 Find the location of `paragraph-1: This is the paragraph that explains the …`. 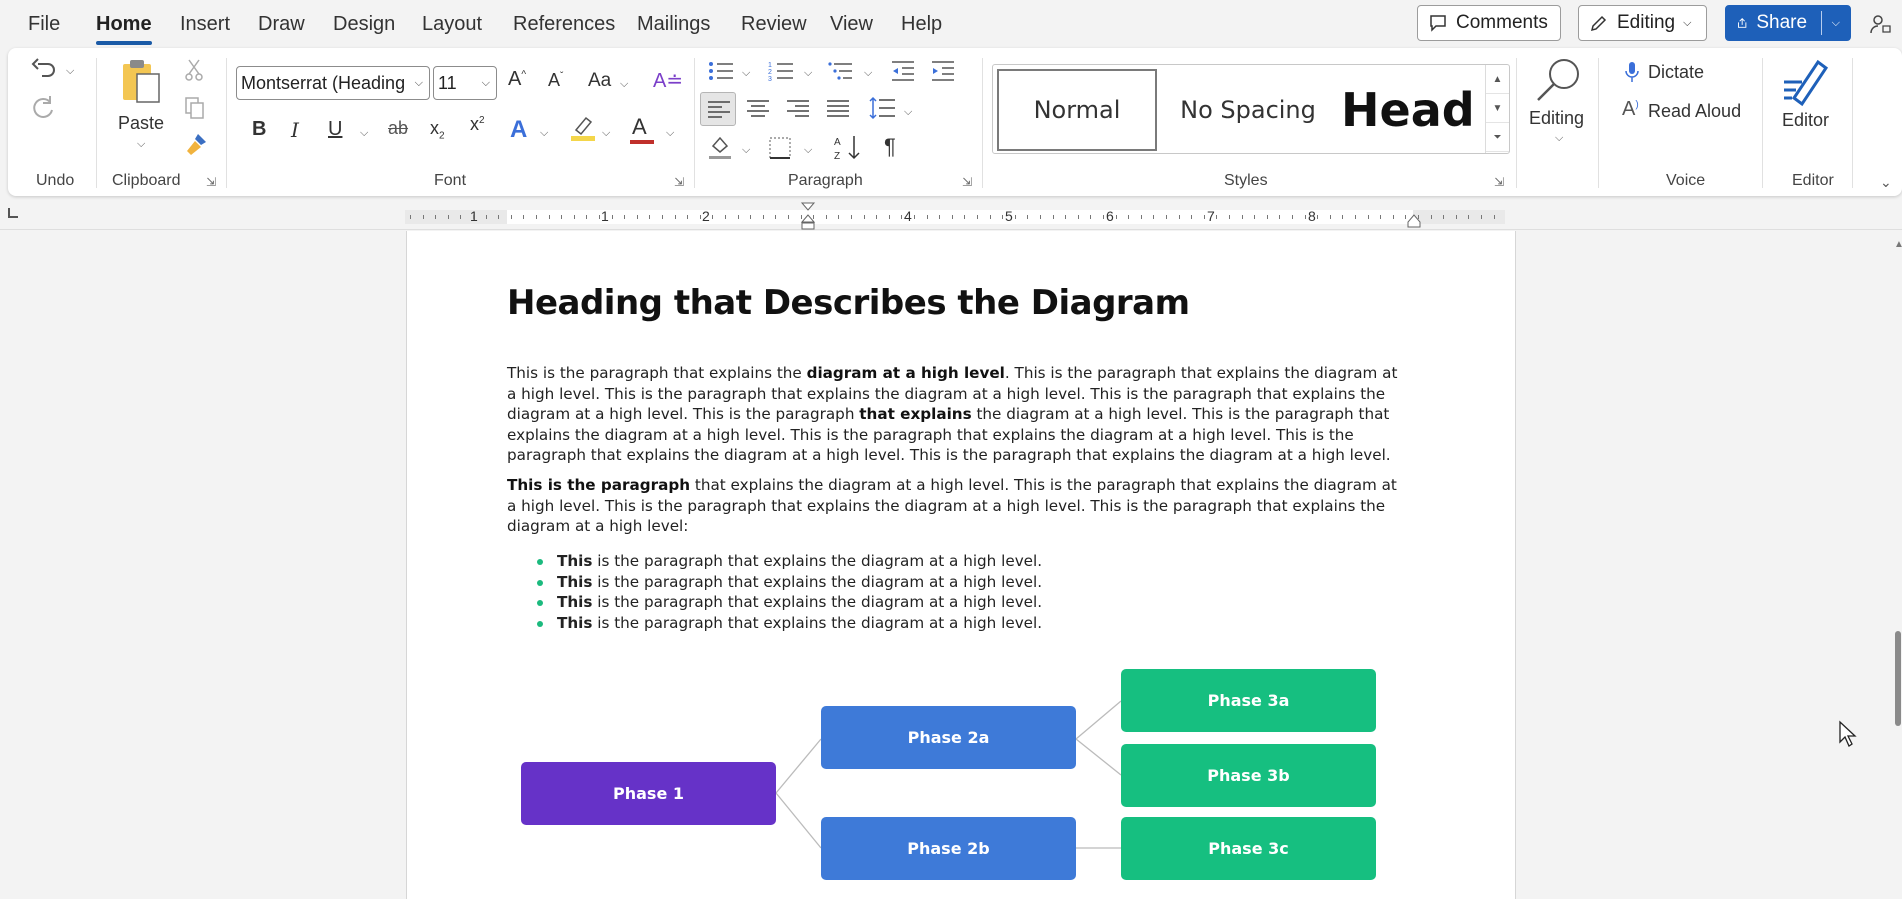

paragraph-1: This is the paragraph that explains the … is located at coordinates (957, 414).